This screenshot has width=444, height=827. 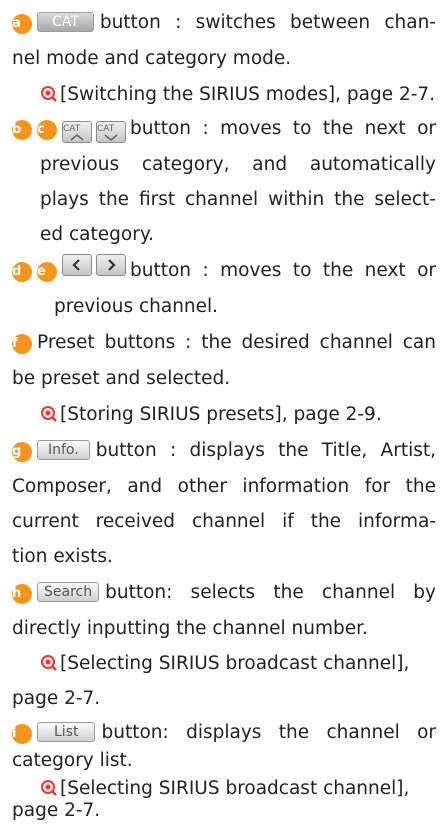 I want to click on item-a-line-1: a CAT button : switches between chan-, so click(x=224, y=22).